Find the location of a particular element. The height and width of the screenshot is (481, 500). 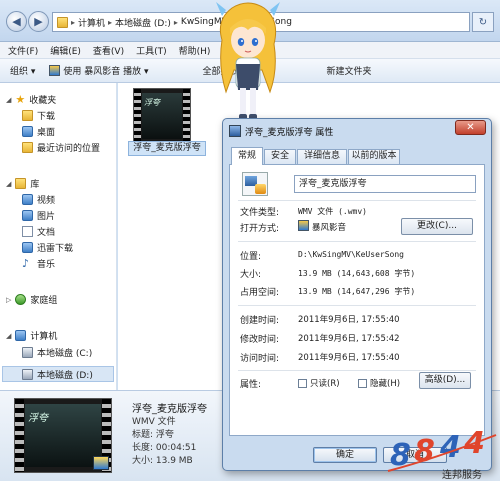

breadcrumb-drive-d: 本地磁盘 (D:) is located at coordinates (143, 22).